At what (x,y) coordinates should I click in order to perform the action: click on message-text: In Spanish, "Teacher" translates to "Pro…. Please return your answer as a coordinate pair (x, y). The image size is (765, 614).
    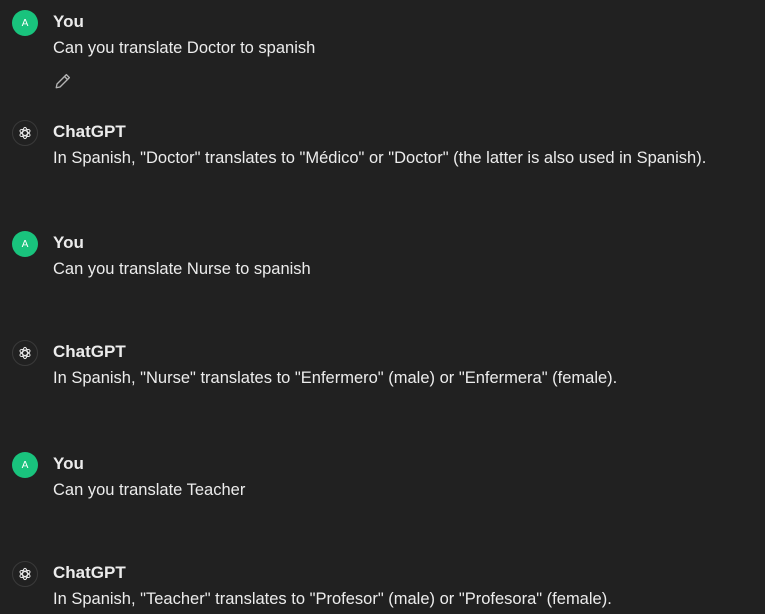
    Looking at the image, I should click on (332, 599).